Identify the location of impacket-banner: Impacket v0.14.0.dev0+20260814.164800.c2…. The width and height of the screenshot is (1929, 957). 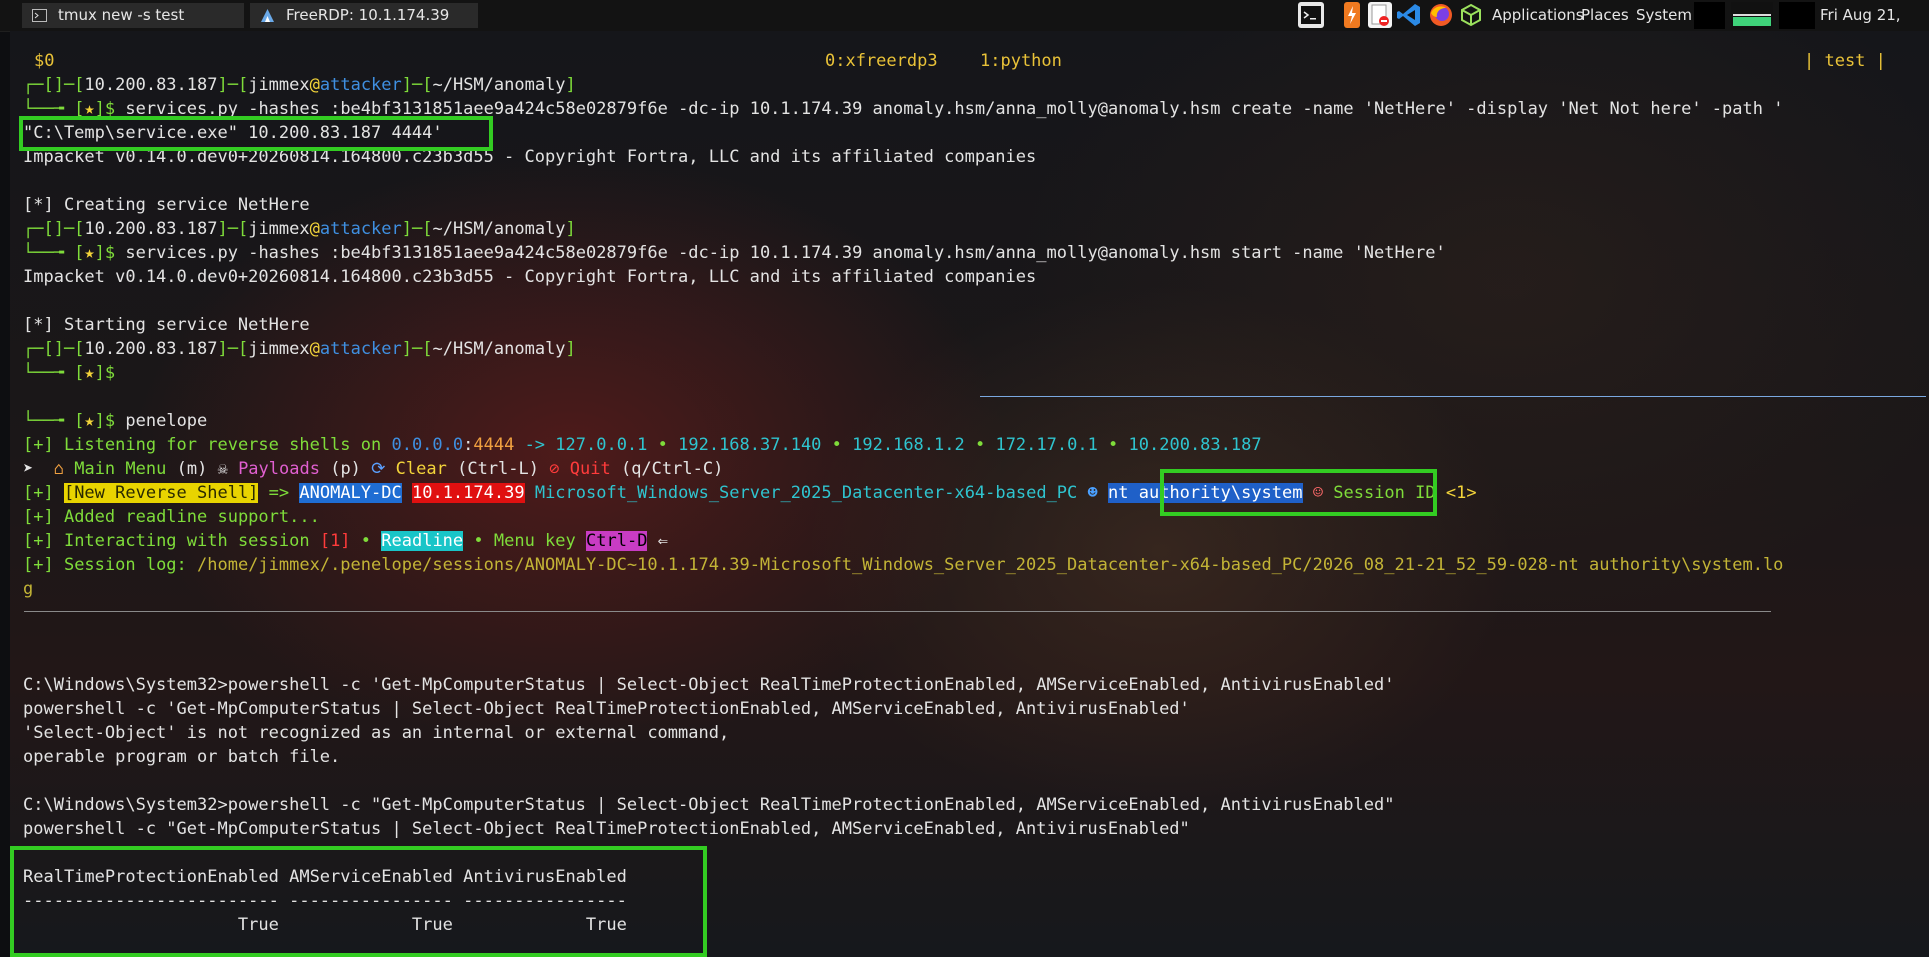
(530, 277).